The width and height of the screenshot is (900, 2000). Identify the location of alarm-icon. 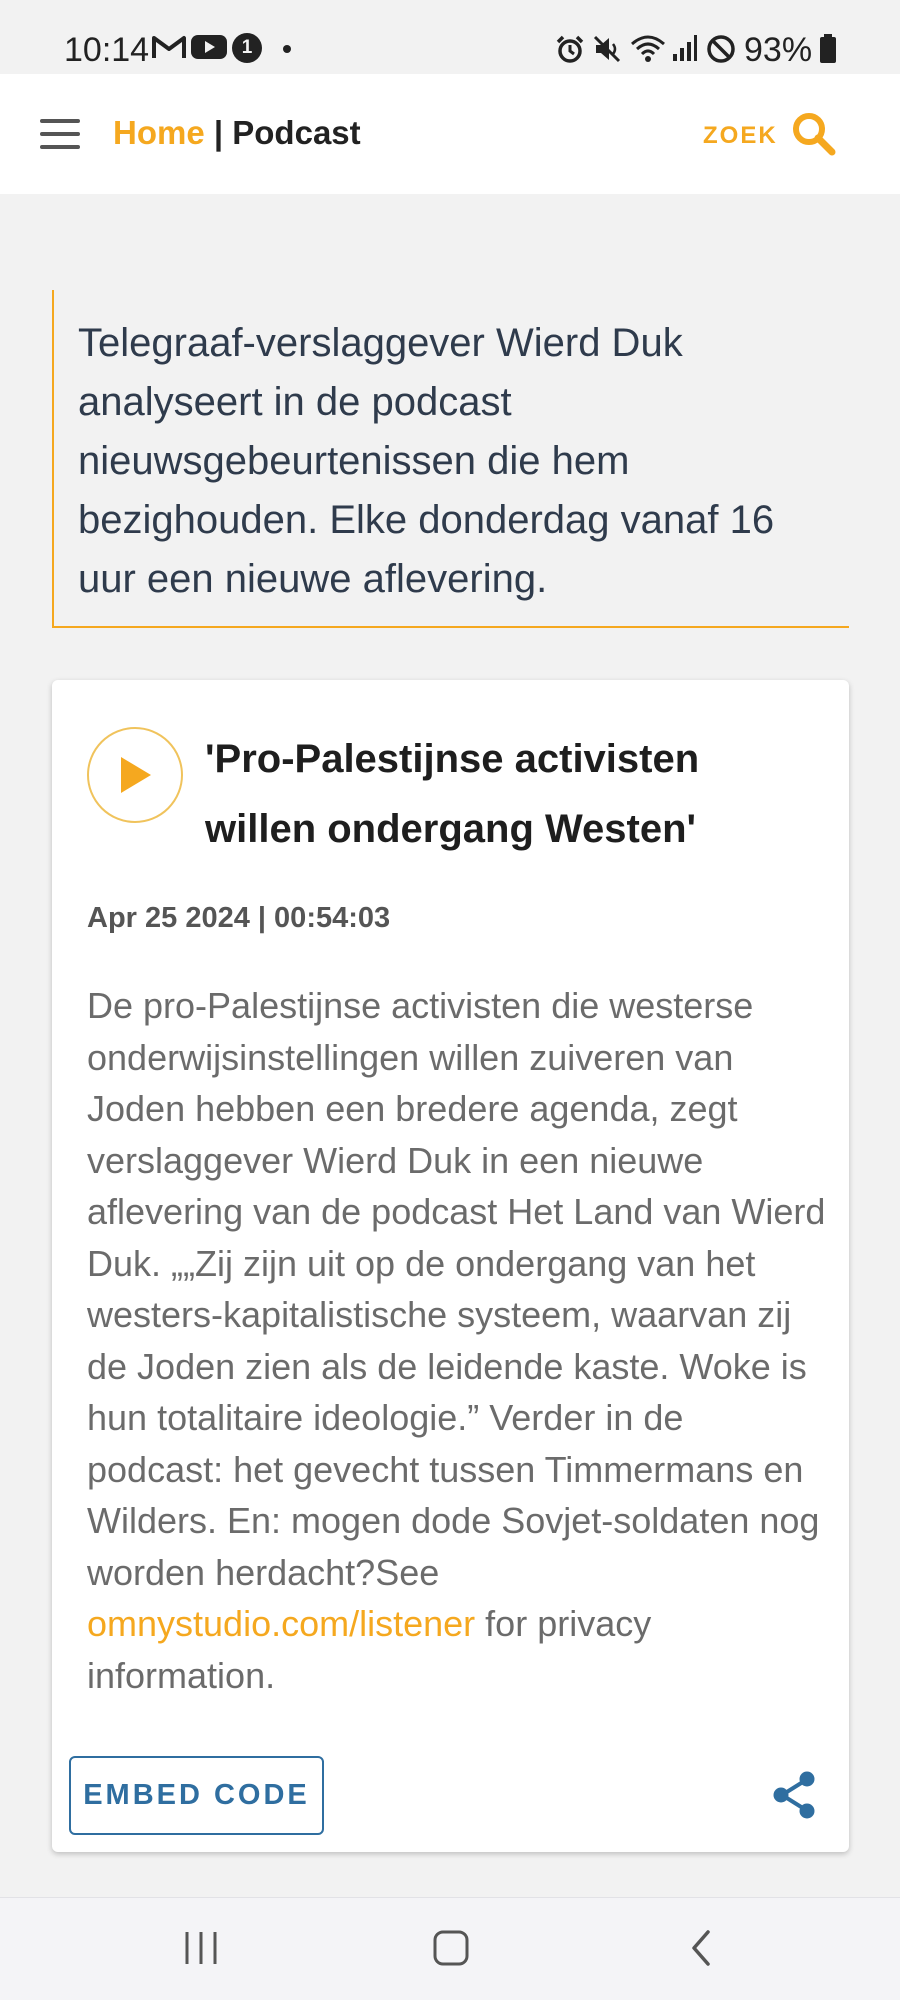
(570, 49).